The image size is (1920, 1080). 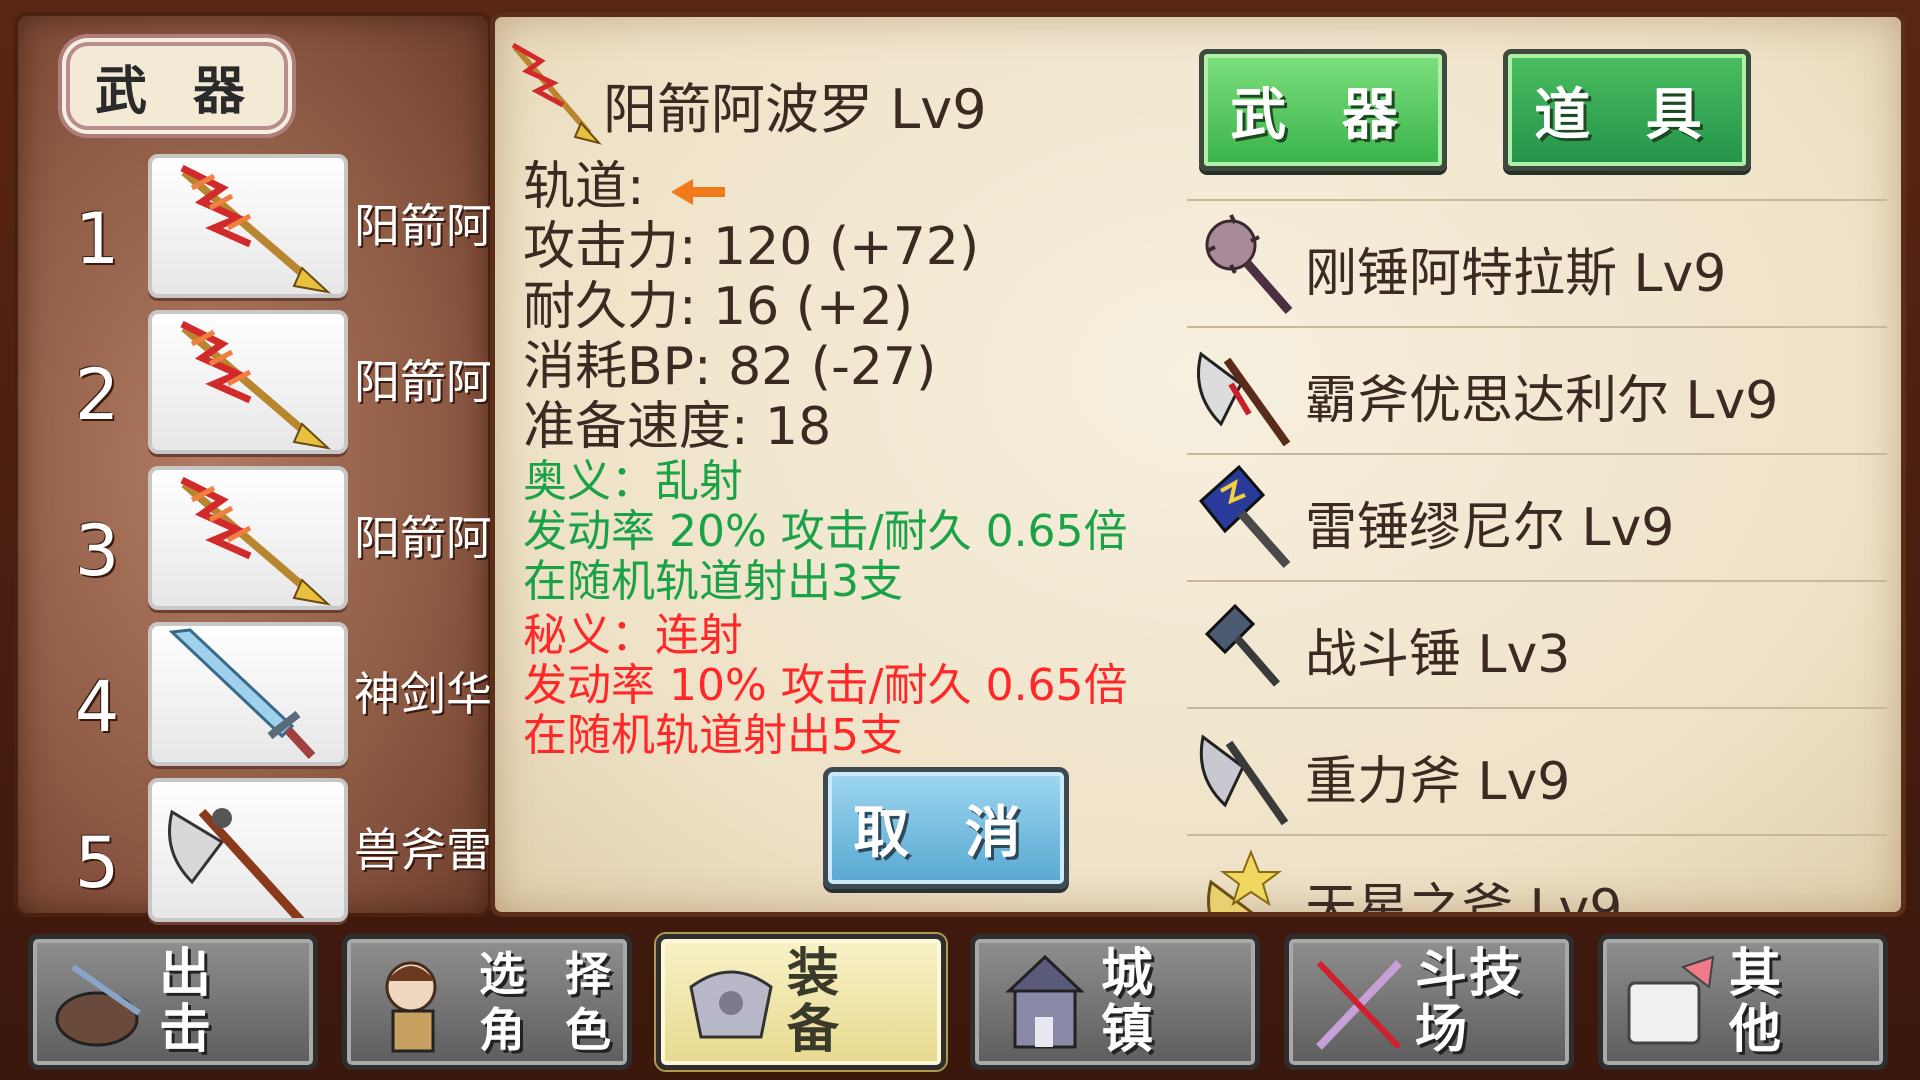 I want to click on weapon-slot-3: 3 阳箭阿, so click(x=257, y=541).